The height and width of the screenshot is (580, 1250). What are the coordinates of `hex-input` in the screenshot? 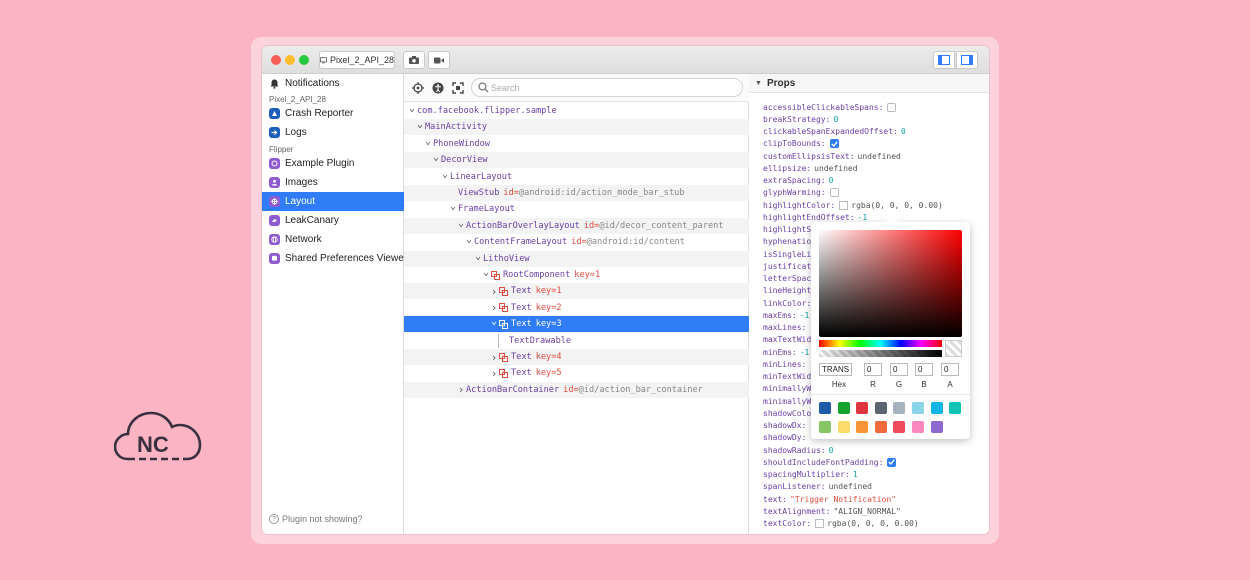 It's located at (835, 369).